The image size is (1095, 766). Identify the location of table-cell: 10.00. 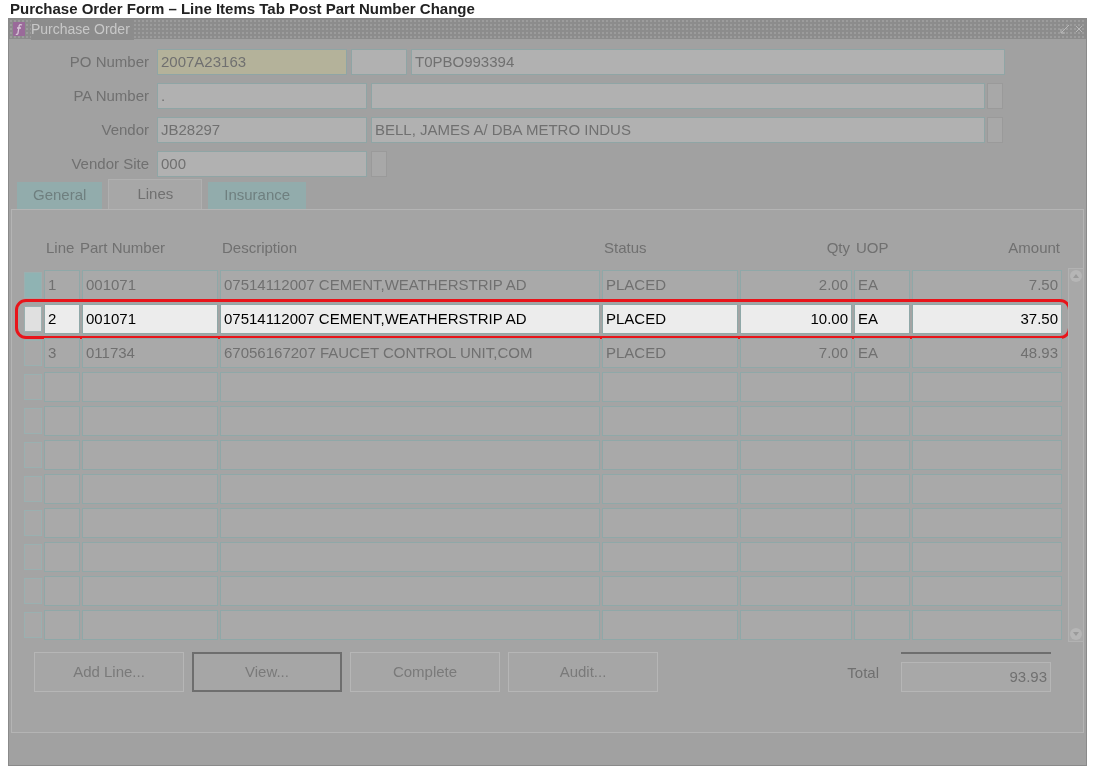
(796, 319).